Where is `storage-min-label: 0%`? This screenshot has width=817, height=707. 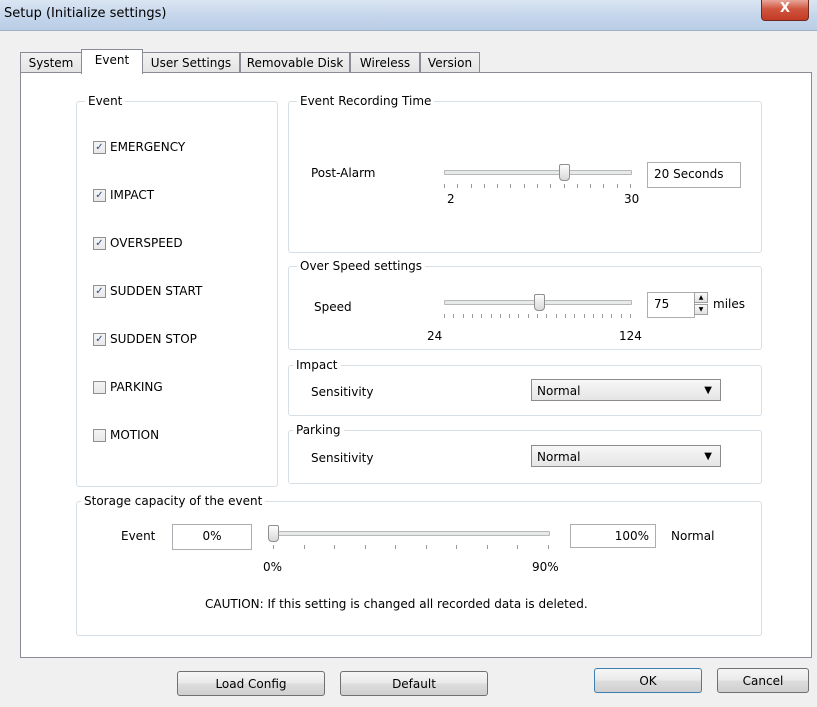
storage-min-label: 0% is located at coordinates (273, 567).